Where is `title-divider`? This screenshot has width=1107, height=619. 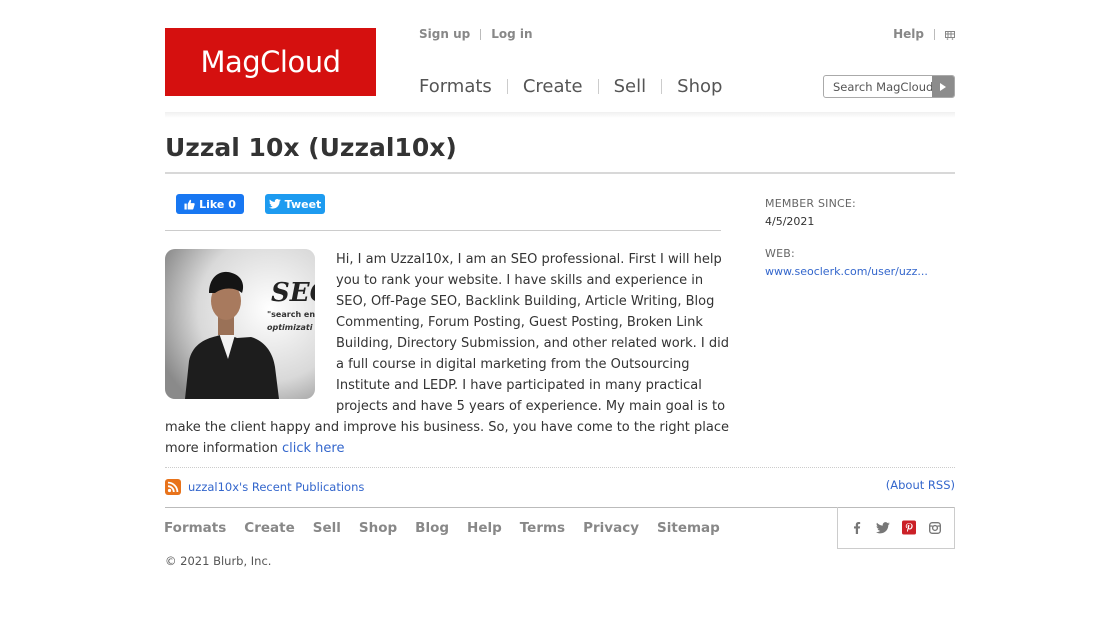 title-divider is located at coordinates (560, 173).